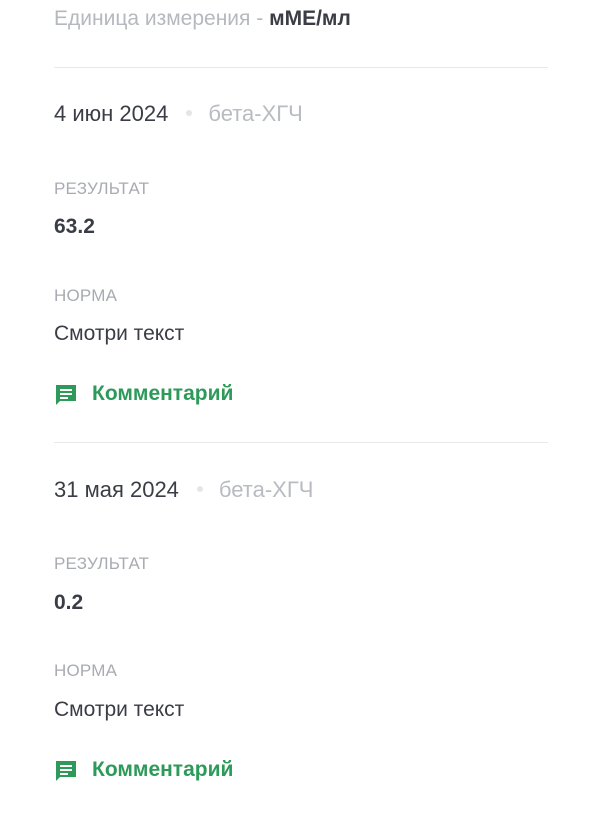 This screenshot has width=600, height=815. Describe the element at coordinates (310, 18) in the screenshot. I see `unit-value: мМЕ/мл` at that location.